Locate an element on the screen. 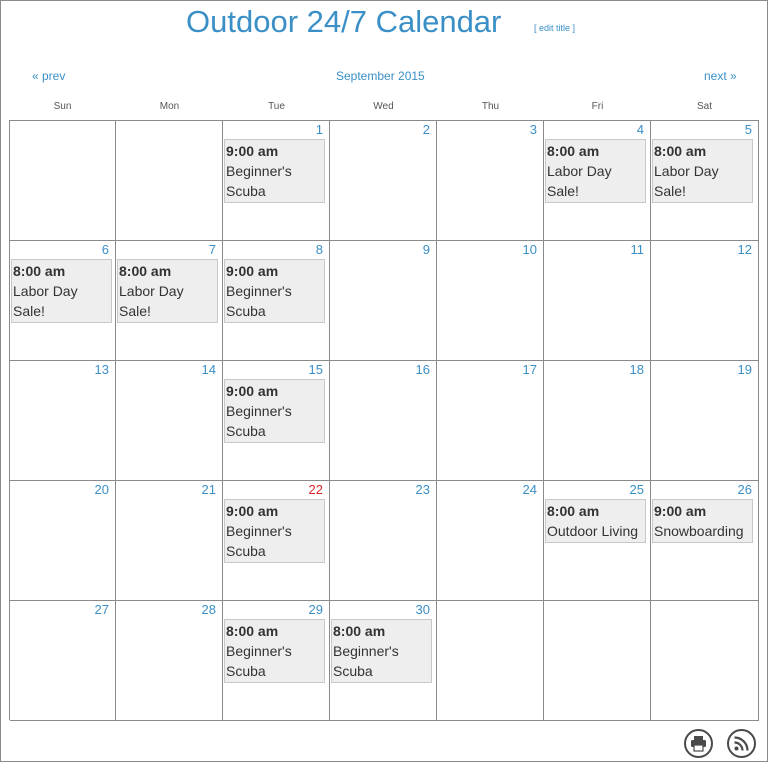 The height and width of the screenshot is (762, 768). day-number: 4 is located at coordinates (640, 130).